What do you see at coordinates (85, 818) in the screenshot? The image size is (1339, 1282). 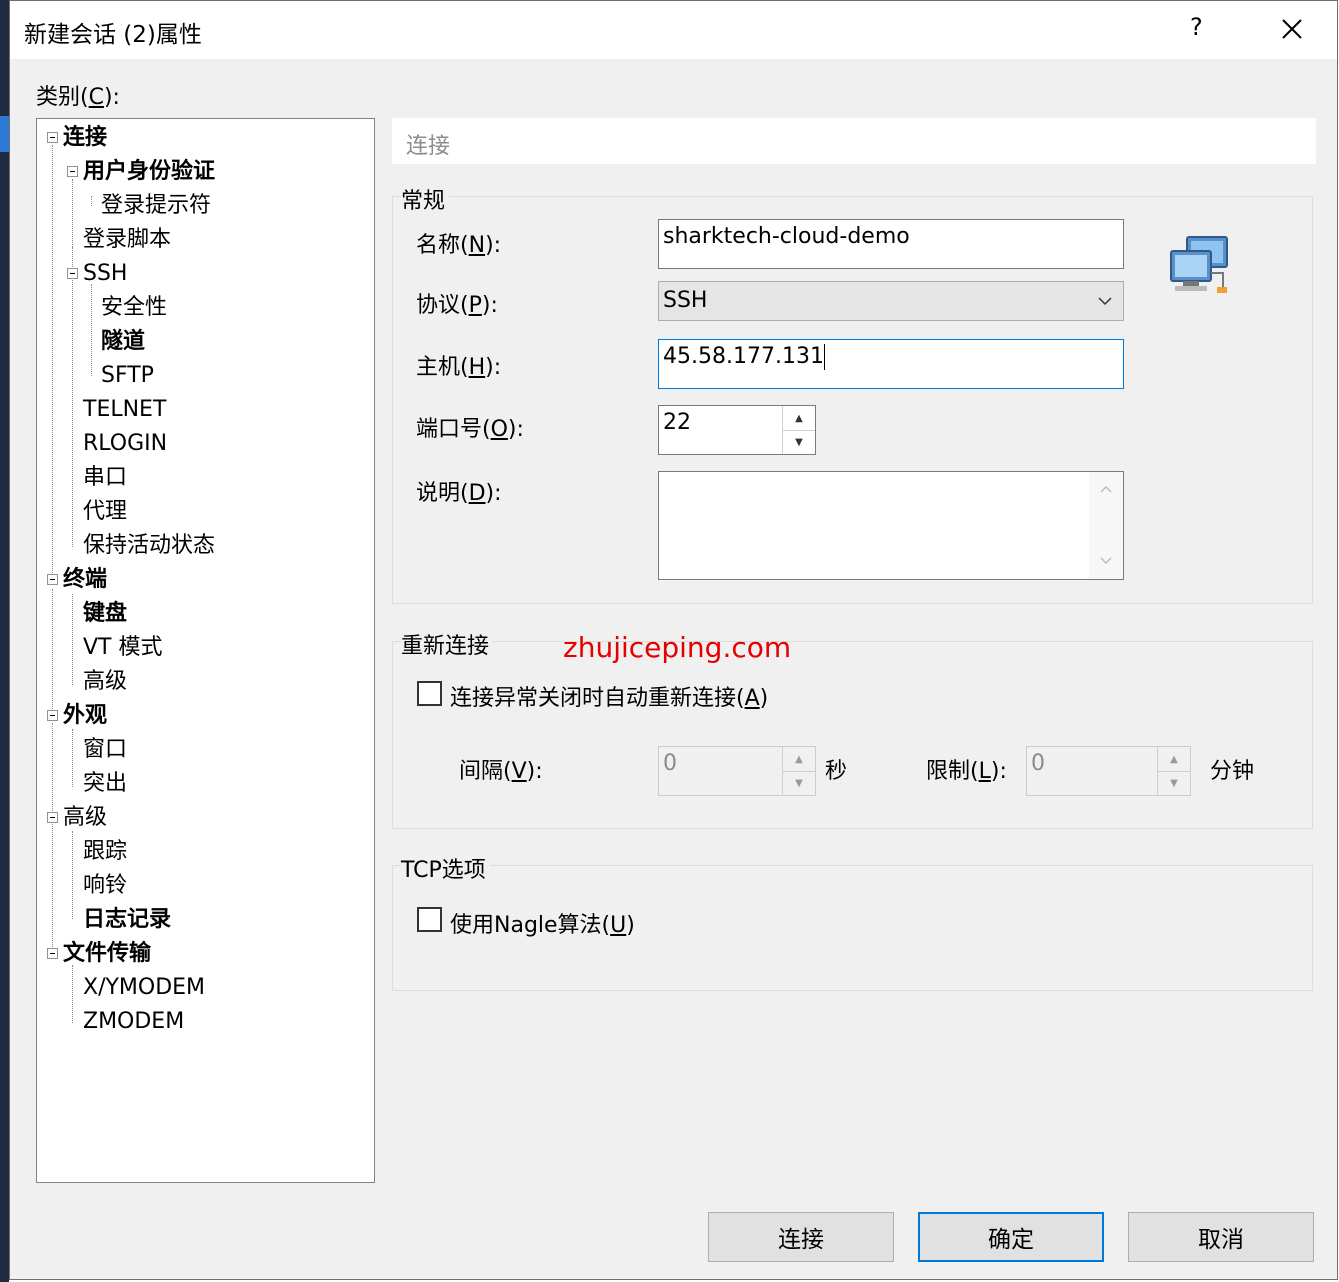 I see `tree-advanced: 高级` at bounding box center [85, 818].